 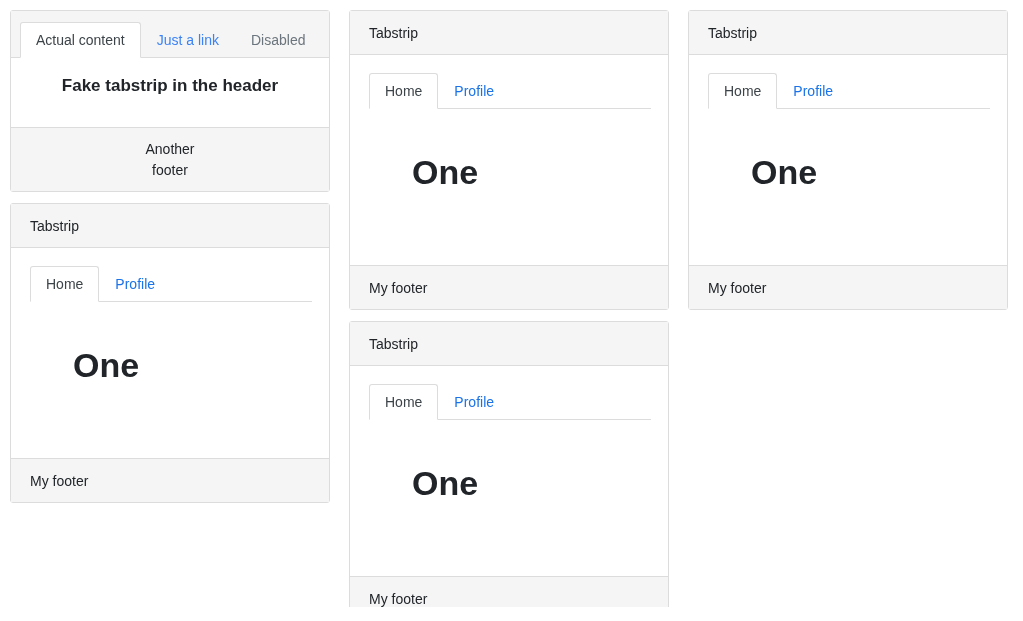 I want to click on tab: Actual content, so click(x=80, y=40).